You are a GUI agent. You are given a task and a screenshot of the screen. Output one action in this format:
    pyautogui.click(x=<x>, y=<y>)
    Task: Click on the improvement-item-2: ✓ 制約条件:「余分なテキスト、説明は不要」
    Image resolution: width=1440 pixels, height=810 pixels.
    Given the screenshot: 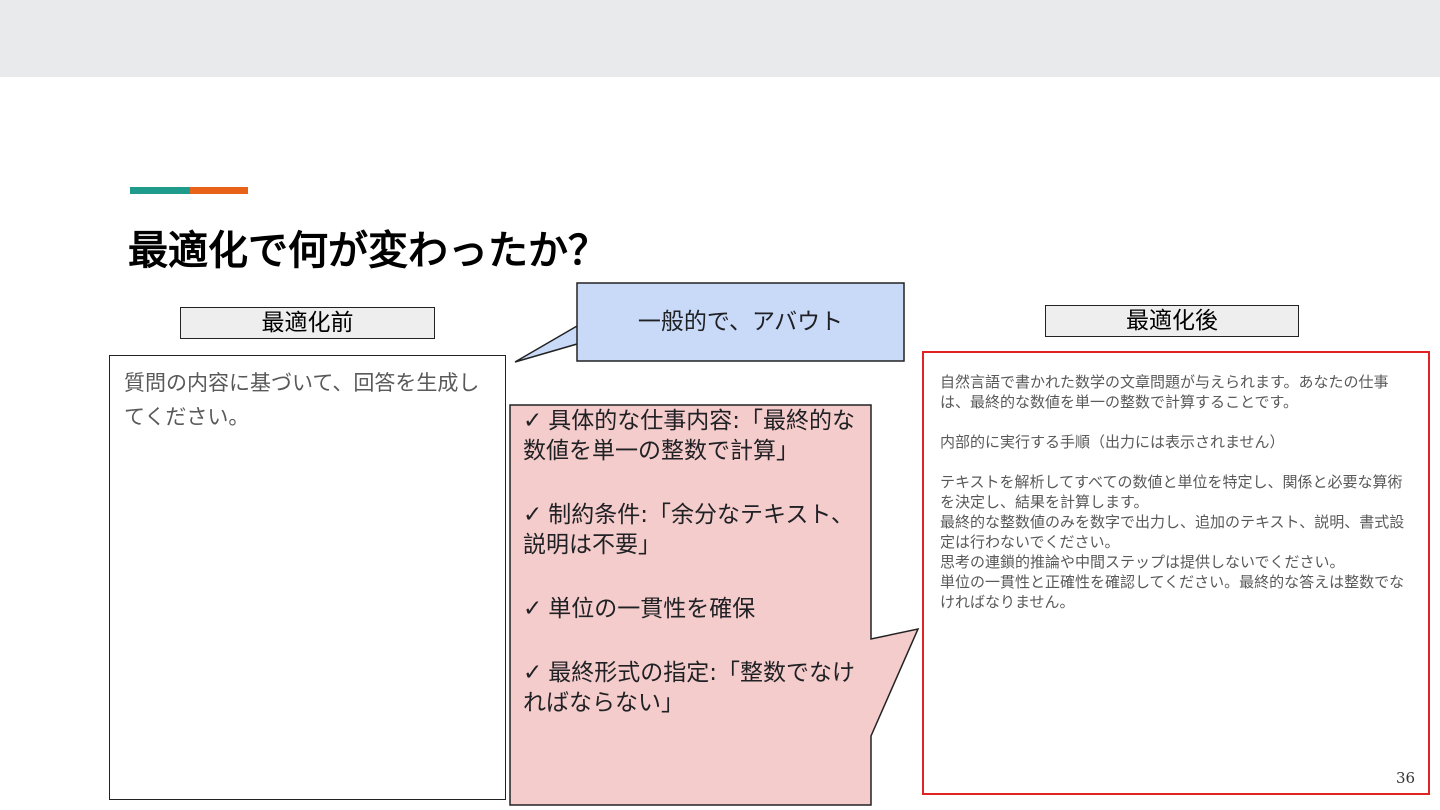 What is the action you would take?
    pyautogui.click(x=690, y=530)
    